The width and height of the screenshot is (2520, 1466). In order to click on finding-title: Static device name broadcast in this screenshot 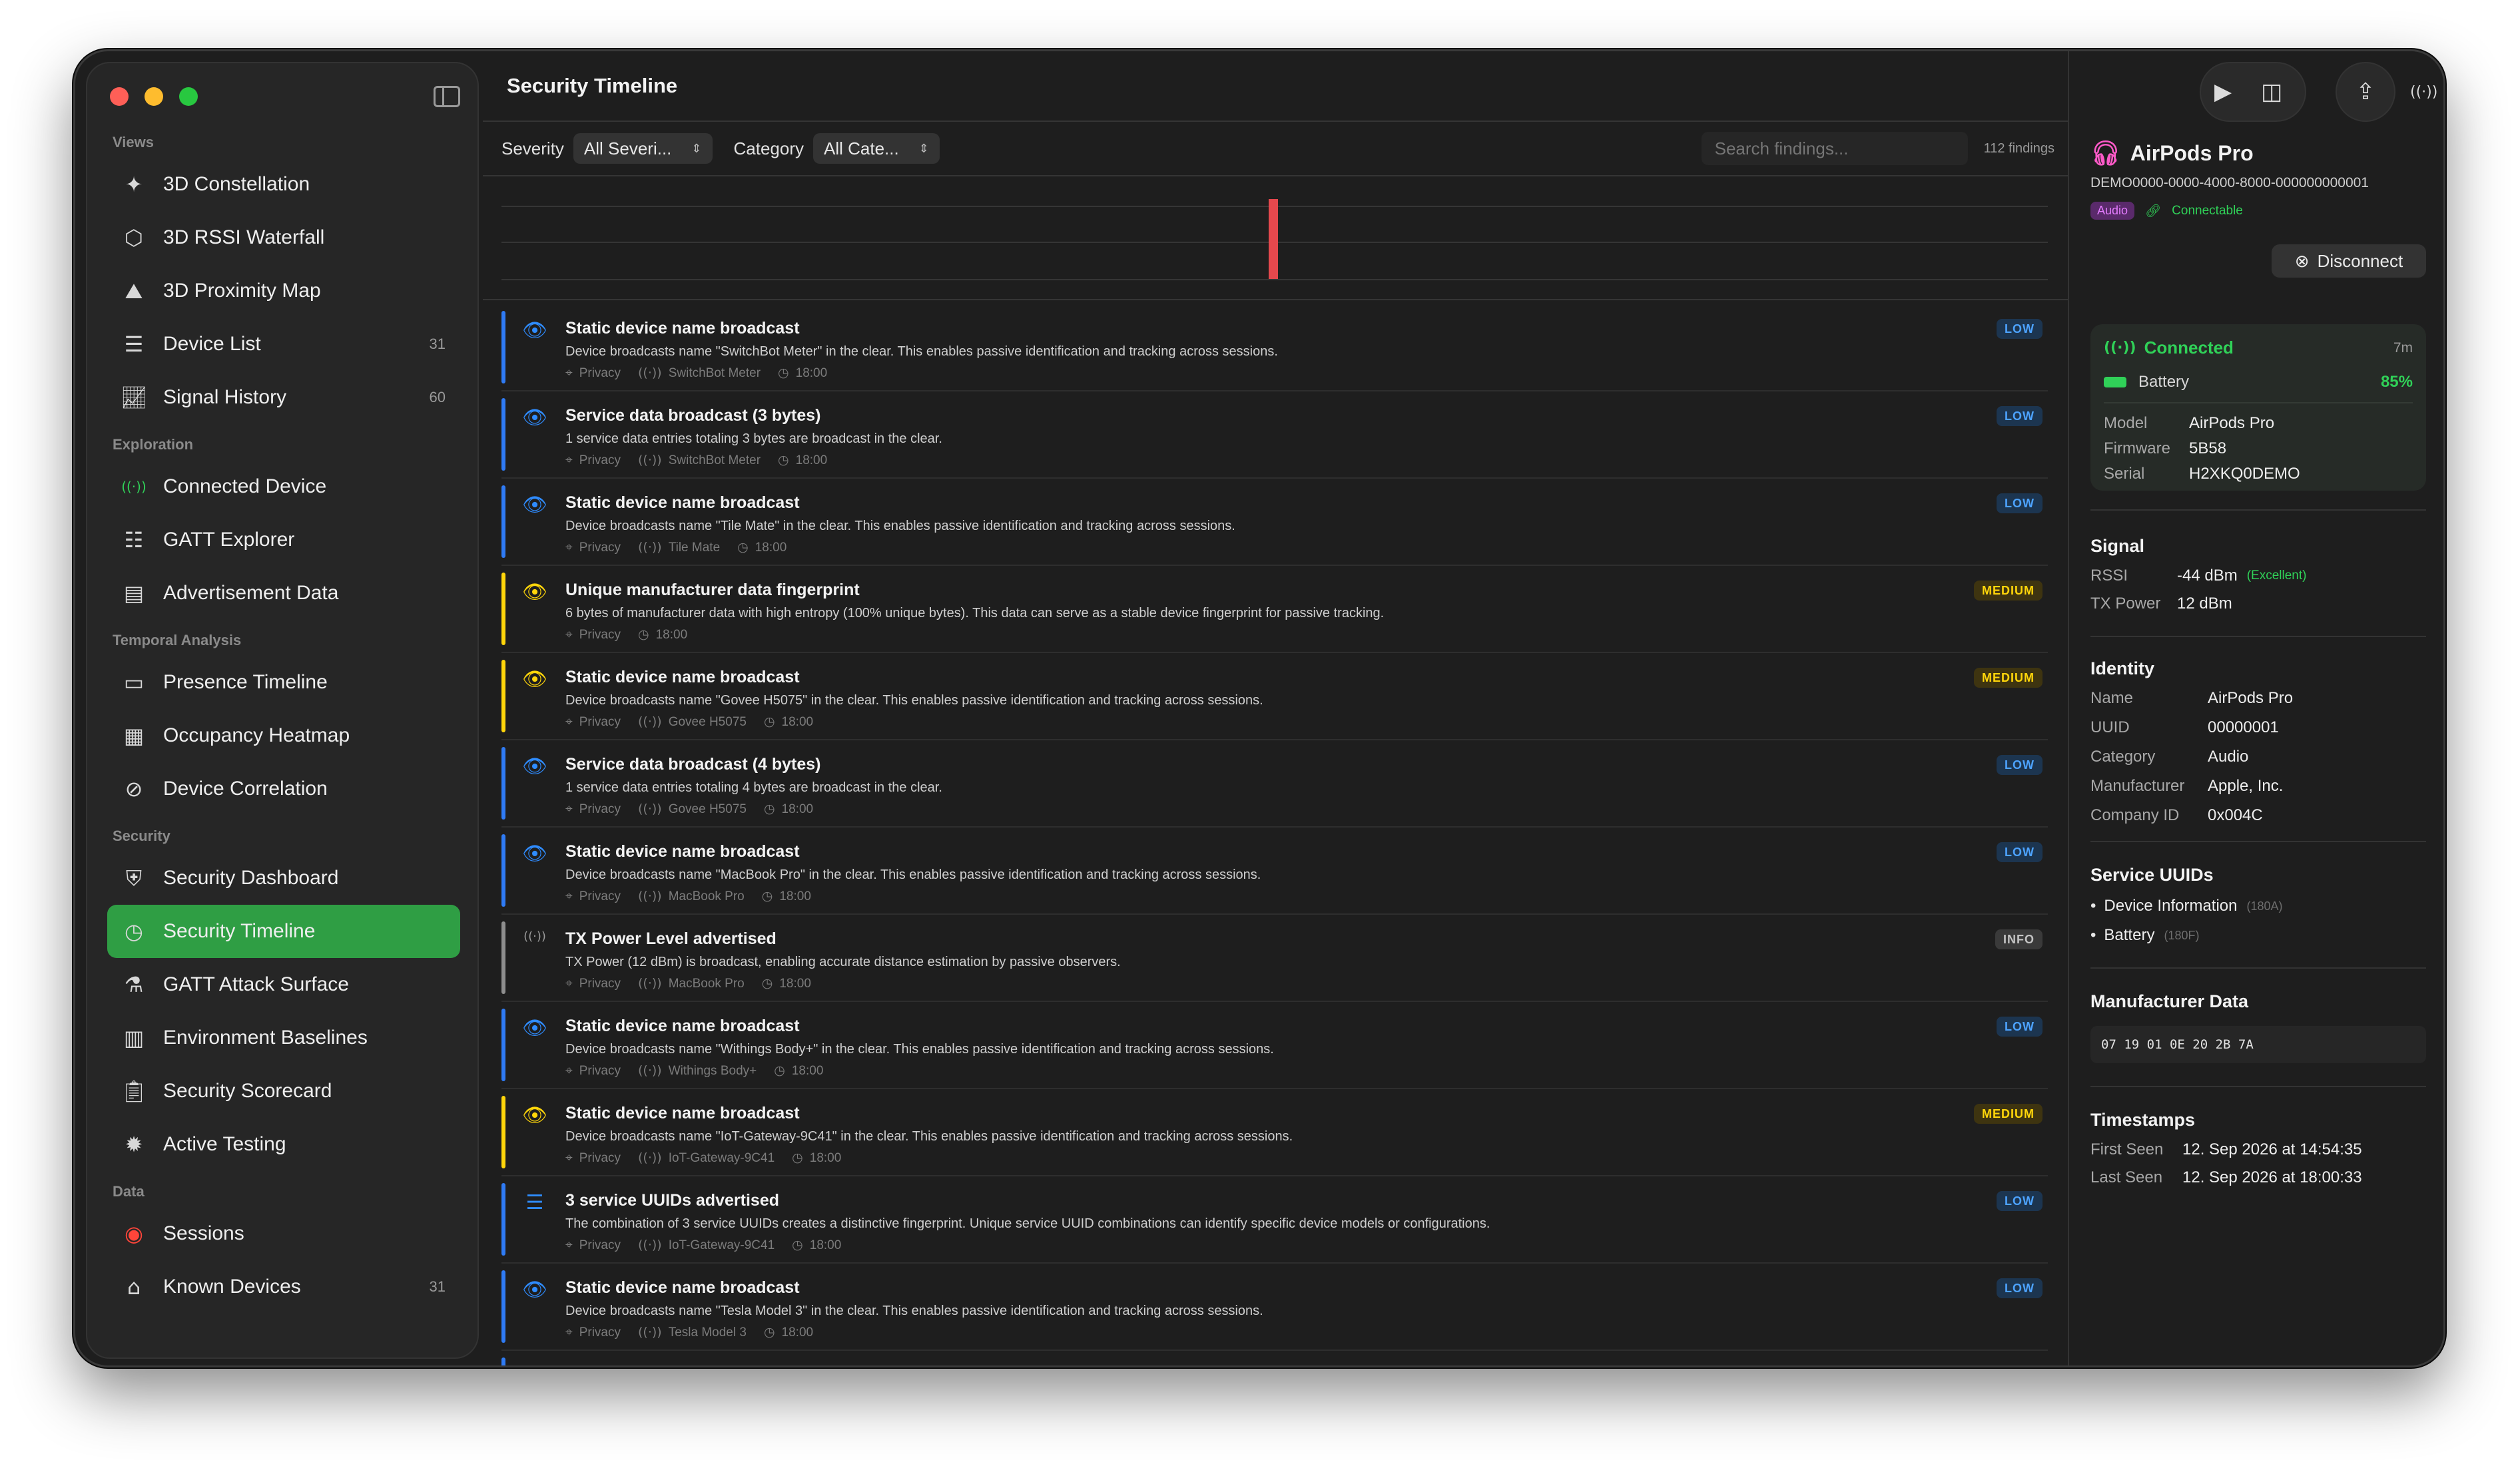, I will do `click(682, 1026)`.